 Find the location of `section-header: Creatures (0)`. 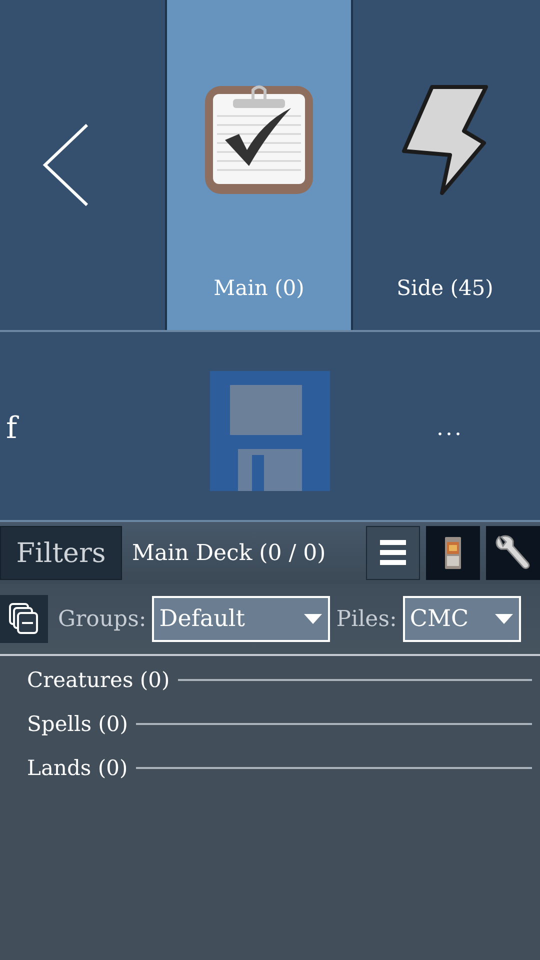

section-header: Creatures (0) is located at coordinates (98, 680).